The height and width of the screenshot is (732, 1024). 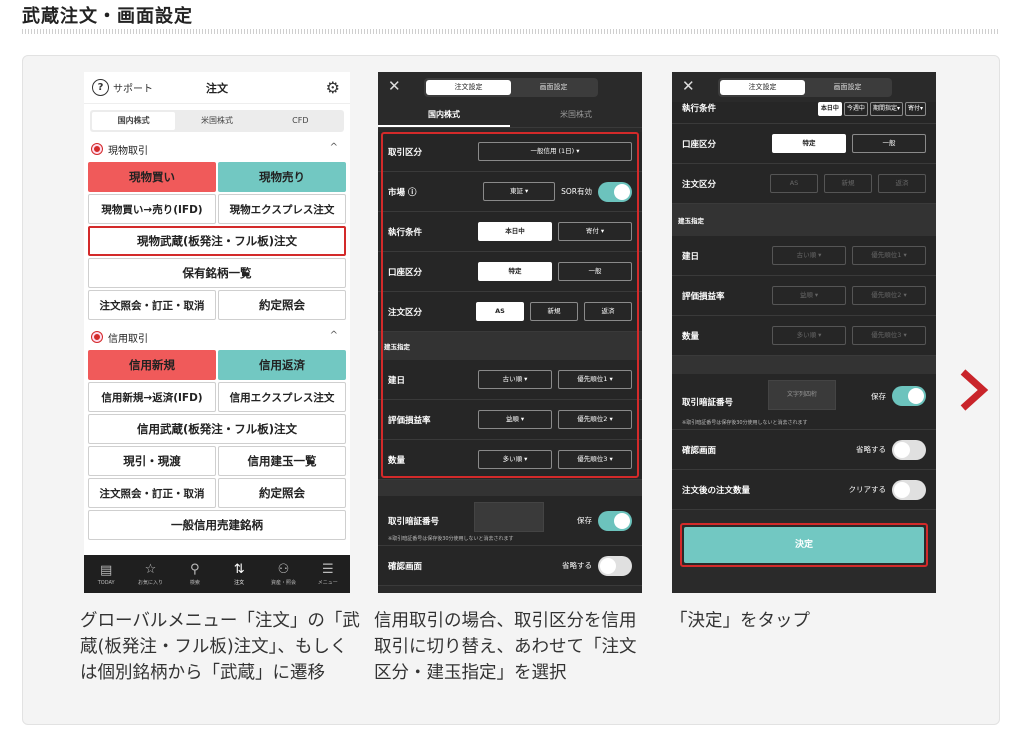 What do you see at coordinates (217, 429) in the screenshot?
I see `margin-musashi-button: 信用武蔵(板発注・フル板)注文` at bounding box center [217, 429].